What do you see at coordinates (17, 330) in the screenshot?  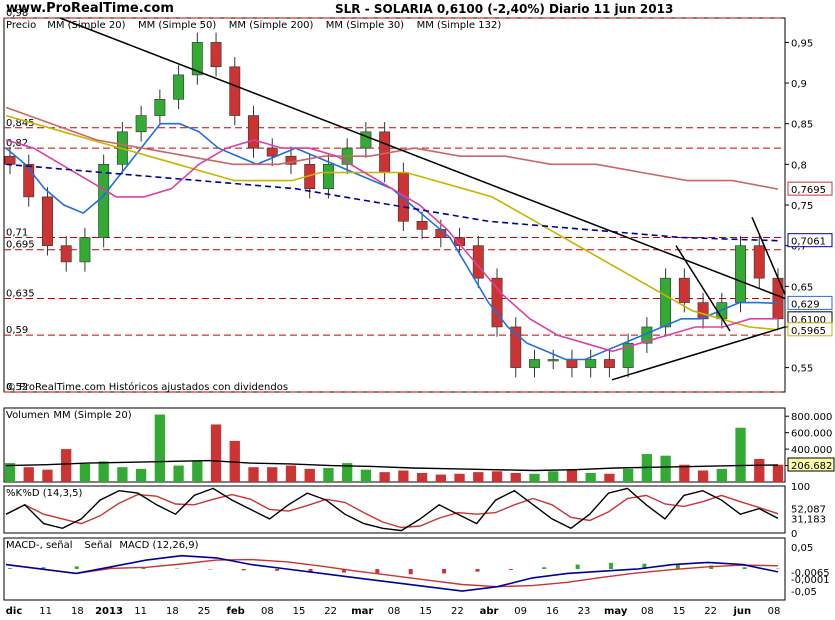 I see `hline-label-6: 0,59` at bounding box center [17, 330].